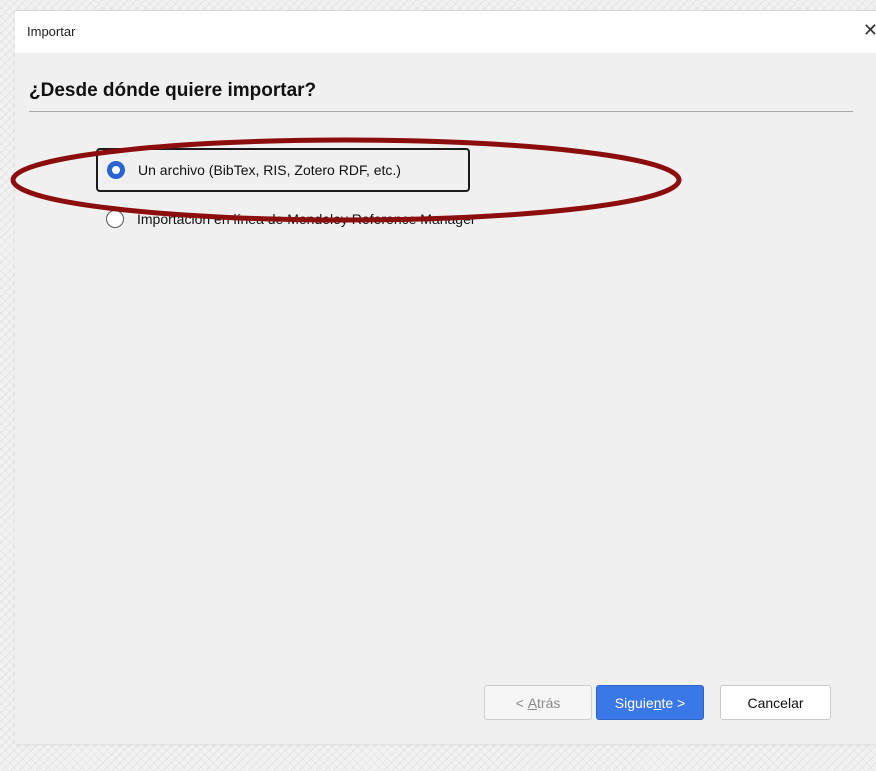  What do you see at coordinates (869, 30) in the screenshot?
I see `close-icon: ✕` at bounding box center [869, 30].